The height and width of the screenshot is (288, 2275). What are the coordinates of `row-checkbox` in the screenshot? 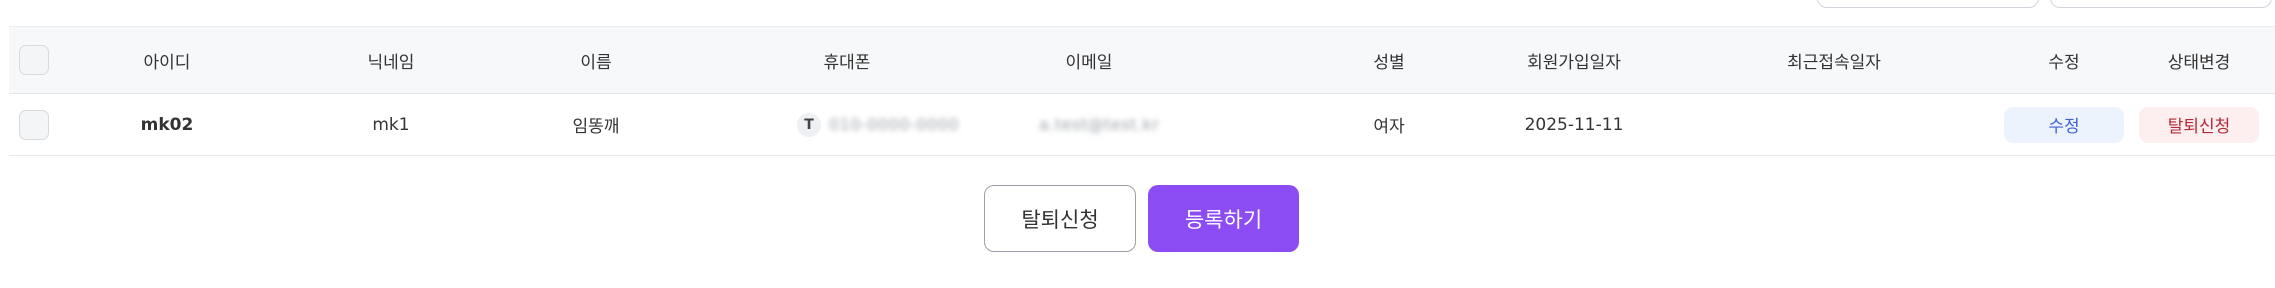 It's located at (34, 124).